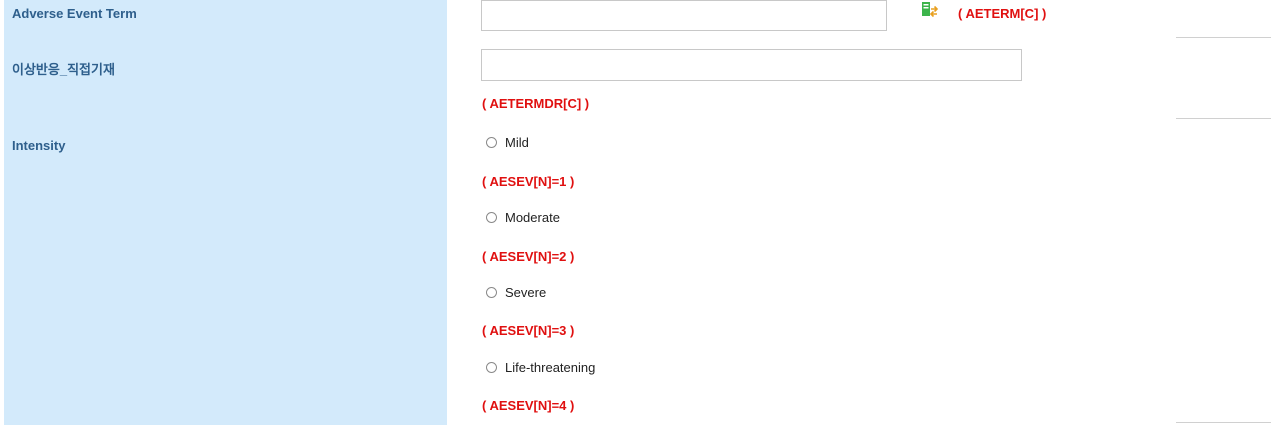  I want to click on intensity-option-life-threatening: Life-threatening, so click(540, 367).